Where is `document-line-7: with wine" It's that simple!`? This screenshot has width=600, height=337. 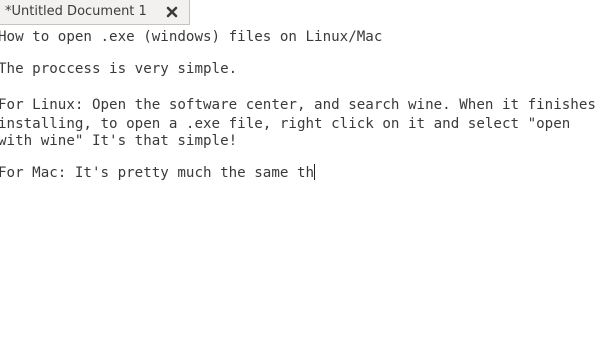 document-line-7: with wine" It's that simple! is located at coordinates (119, 141).